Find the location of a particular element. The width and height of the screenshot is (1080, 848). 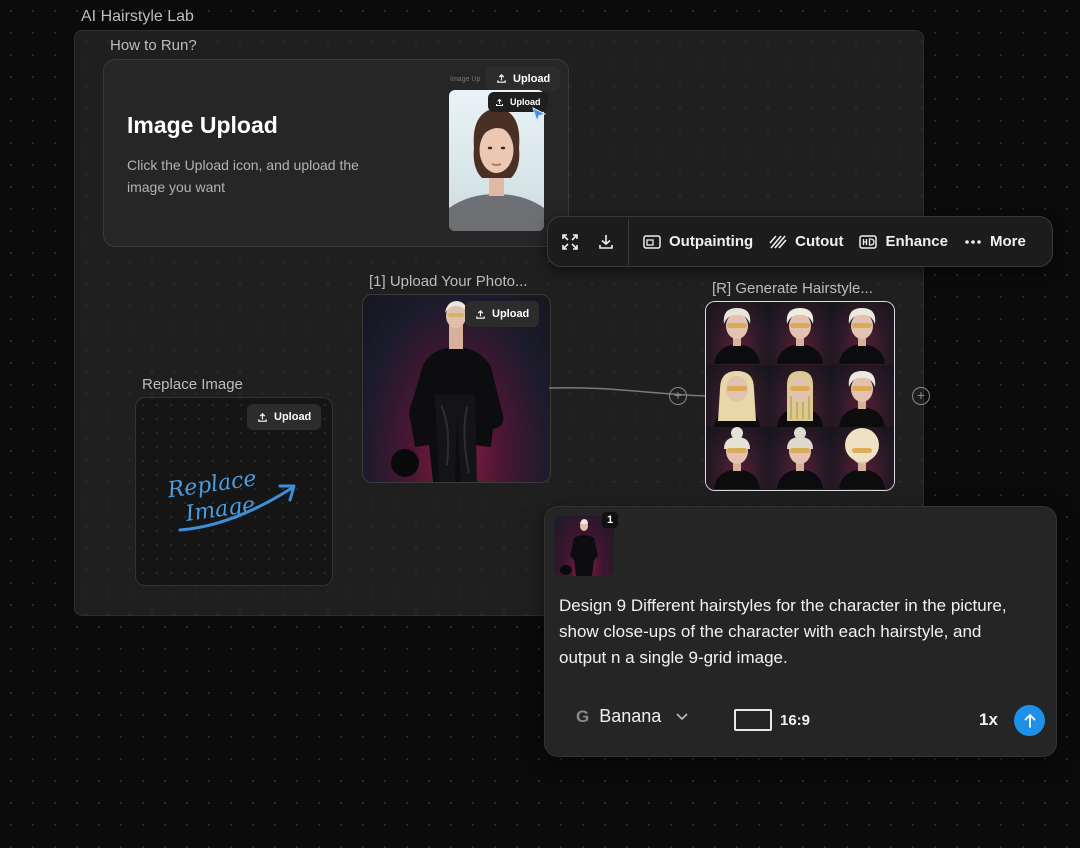

replace-upload-label: Upload is located at coordinates (293, 417).